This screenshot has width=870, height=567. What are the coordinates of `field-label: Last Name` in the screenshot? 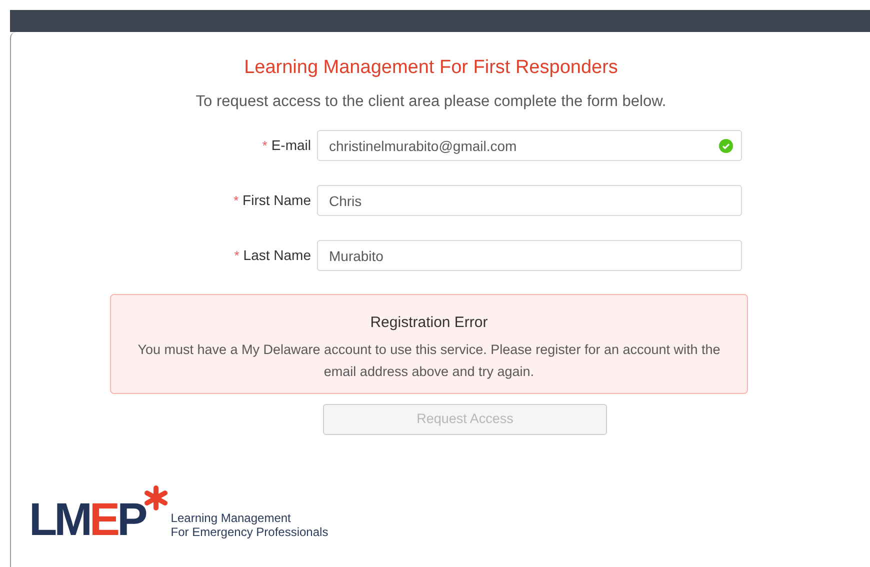 It's located at (277, 255).